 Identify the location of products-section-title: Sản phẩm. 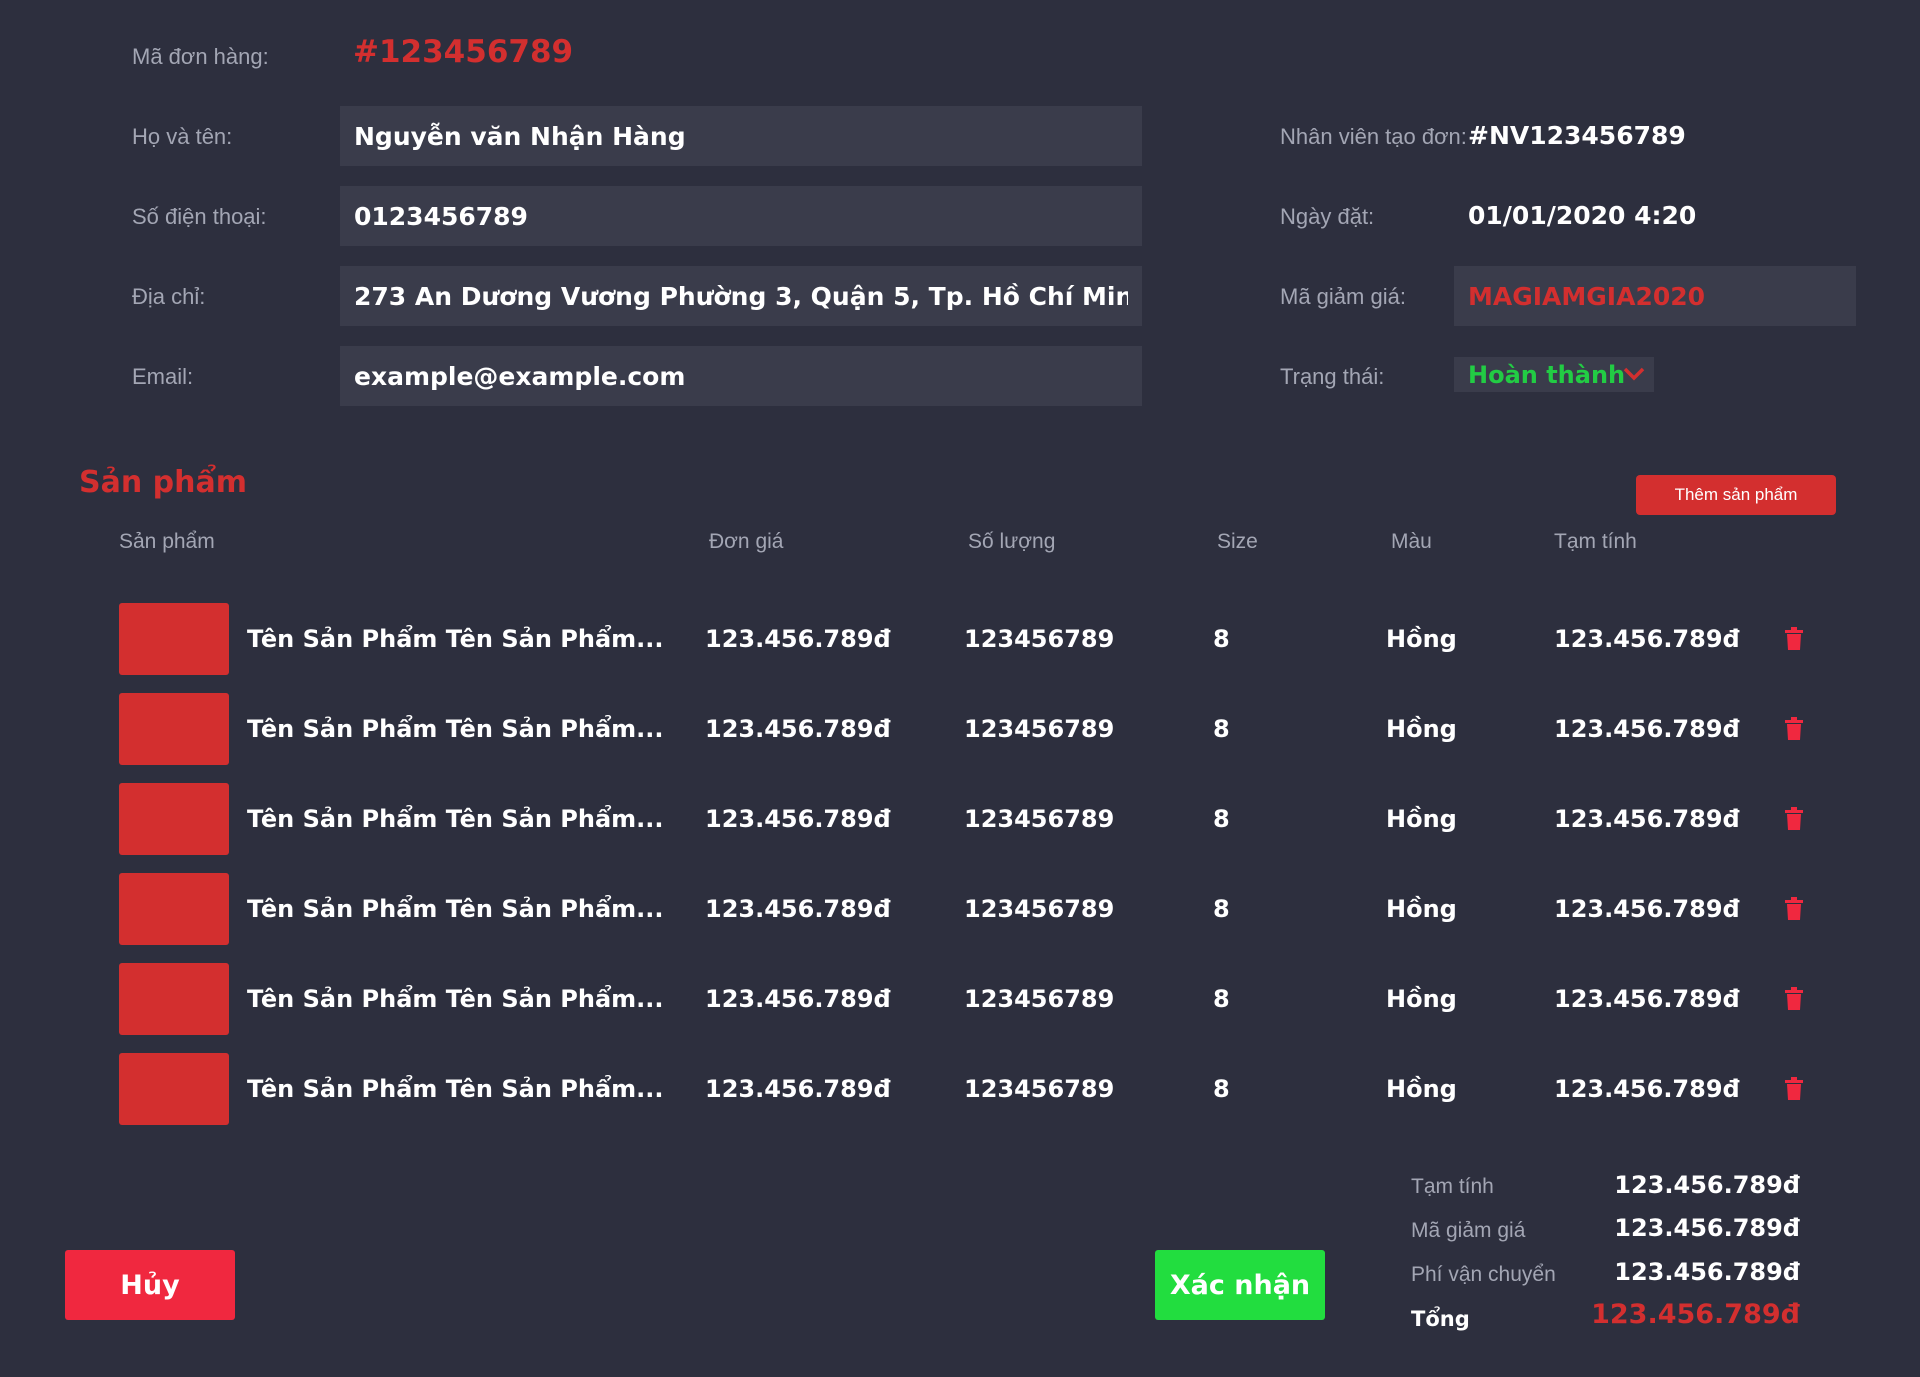
(163, 482).